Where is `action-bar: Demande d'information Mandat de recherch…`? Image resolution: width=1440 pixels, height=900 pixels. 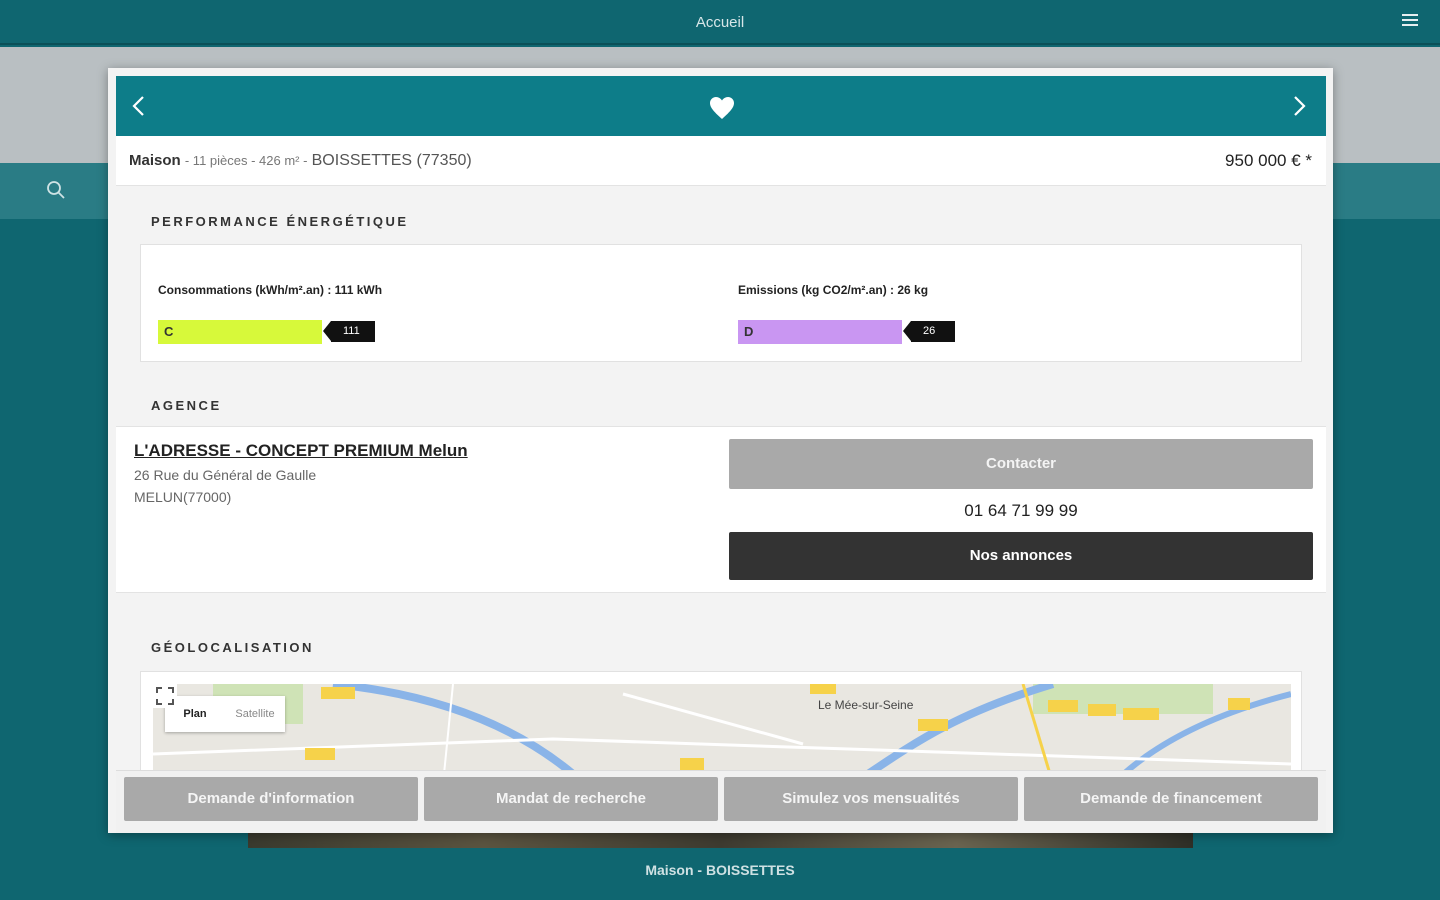
action-bar: Demande d'information Mandat de recherch… is located at coordinates (721, 801).